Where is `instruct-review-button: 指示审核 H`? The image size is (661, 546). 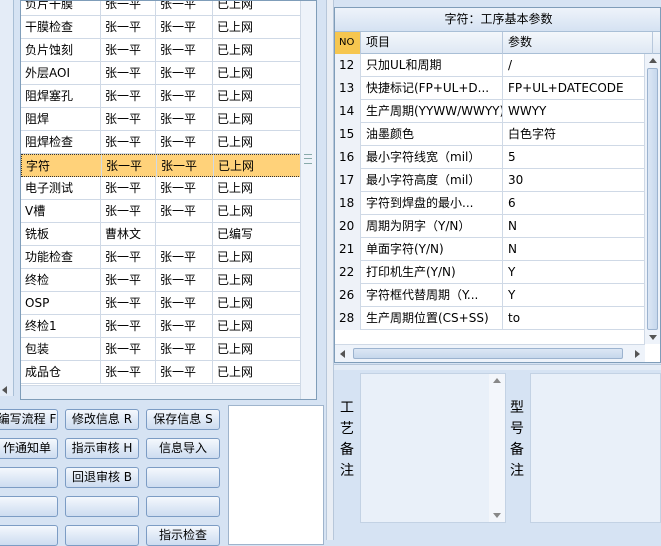 instruct-review-button: 指示审核 H is located at coordinates (102, 448).